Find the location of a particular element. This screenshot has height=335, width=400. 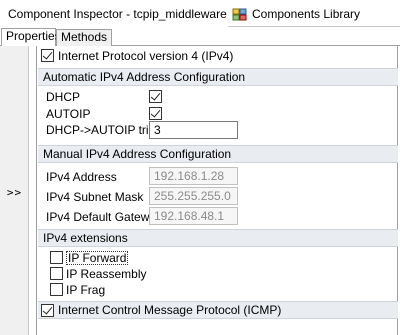

autoip-checkbox is located at coordinates (155, 113).